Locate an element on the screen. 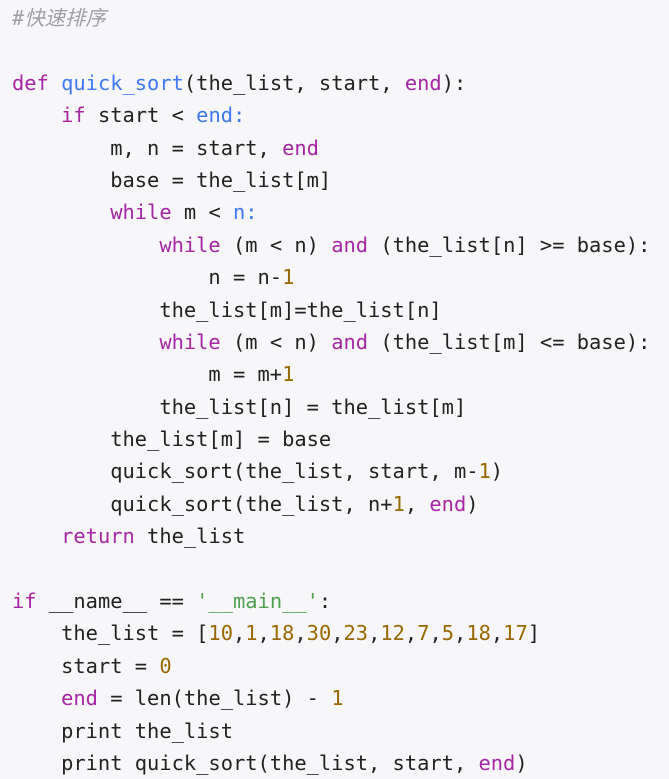 The image size is (669, 779). code-line: the_list = [10,1,18,30,23,12,7,5,18,17] is located at coordinates (331, 633).